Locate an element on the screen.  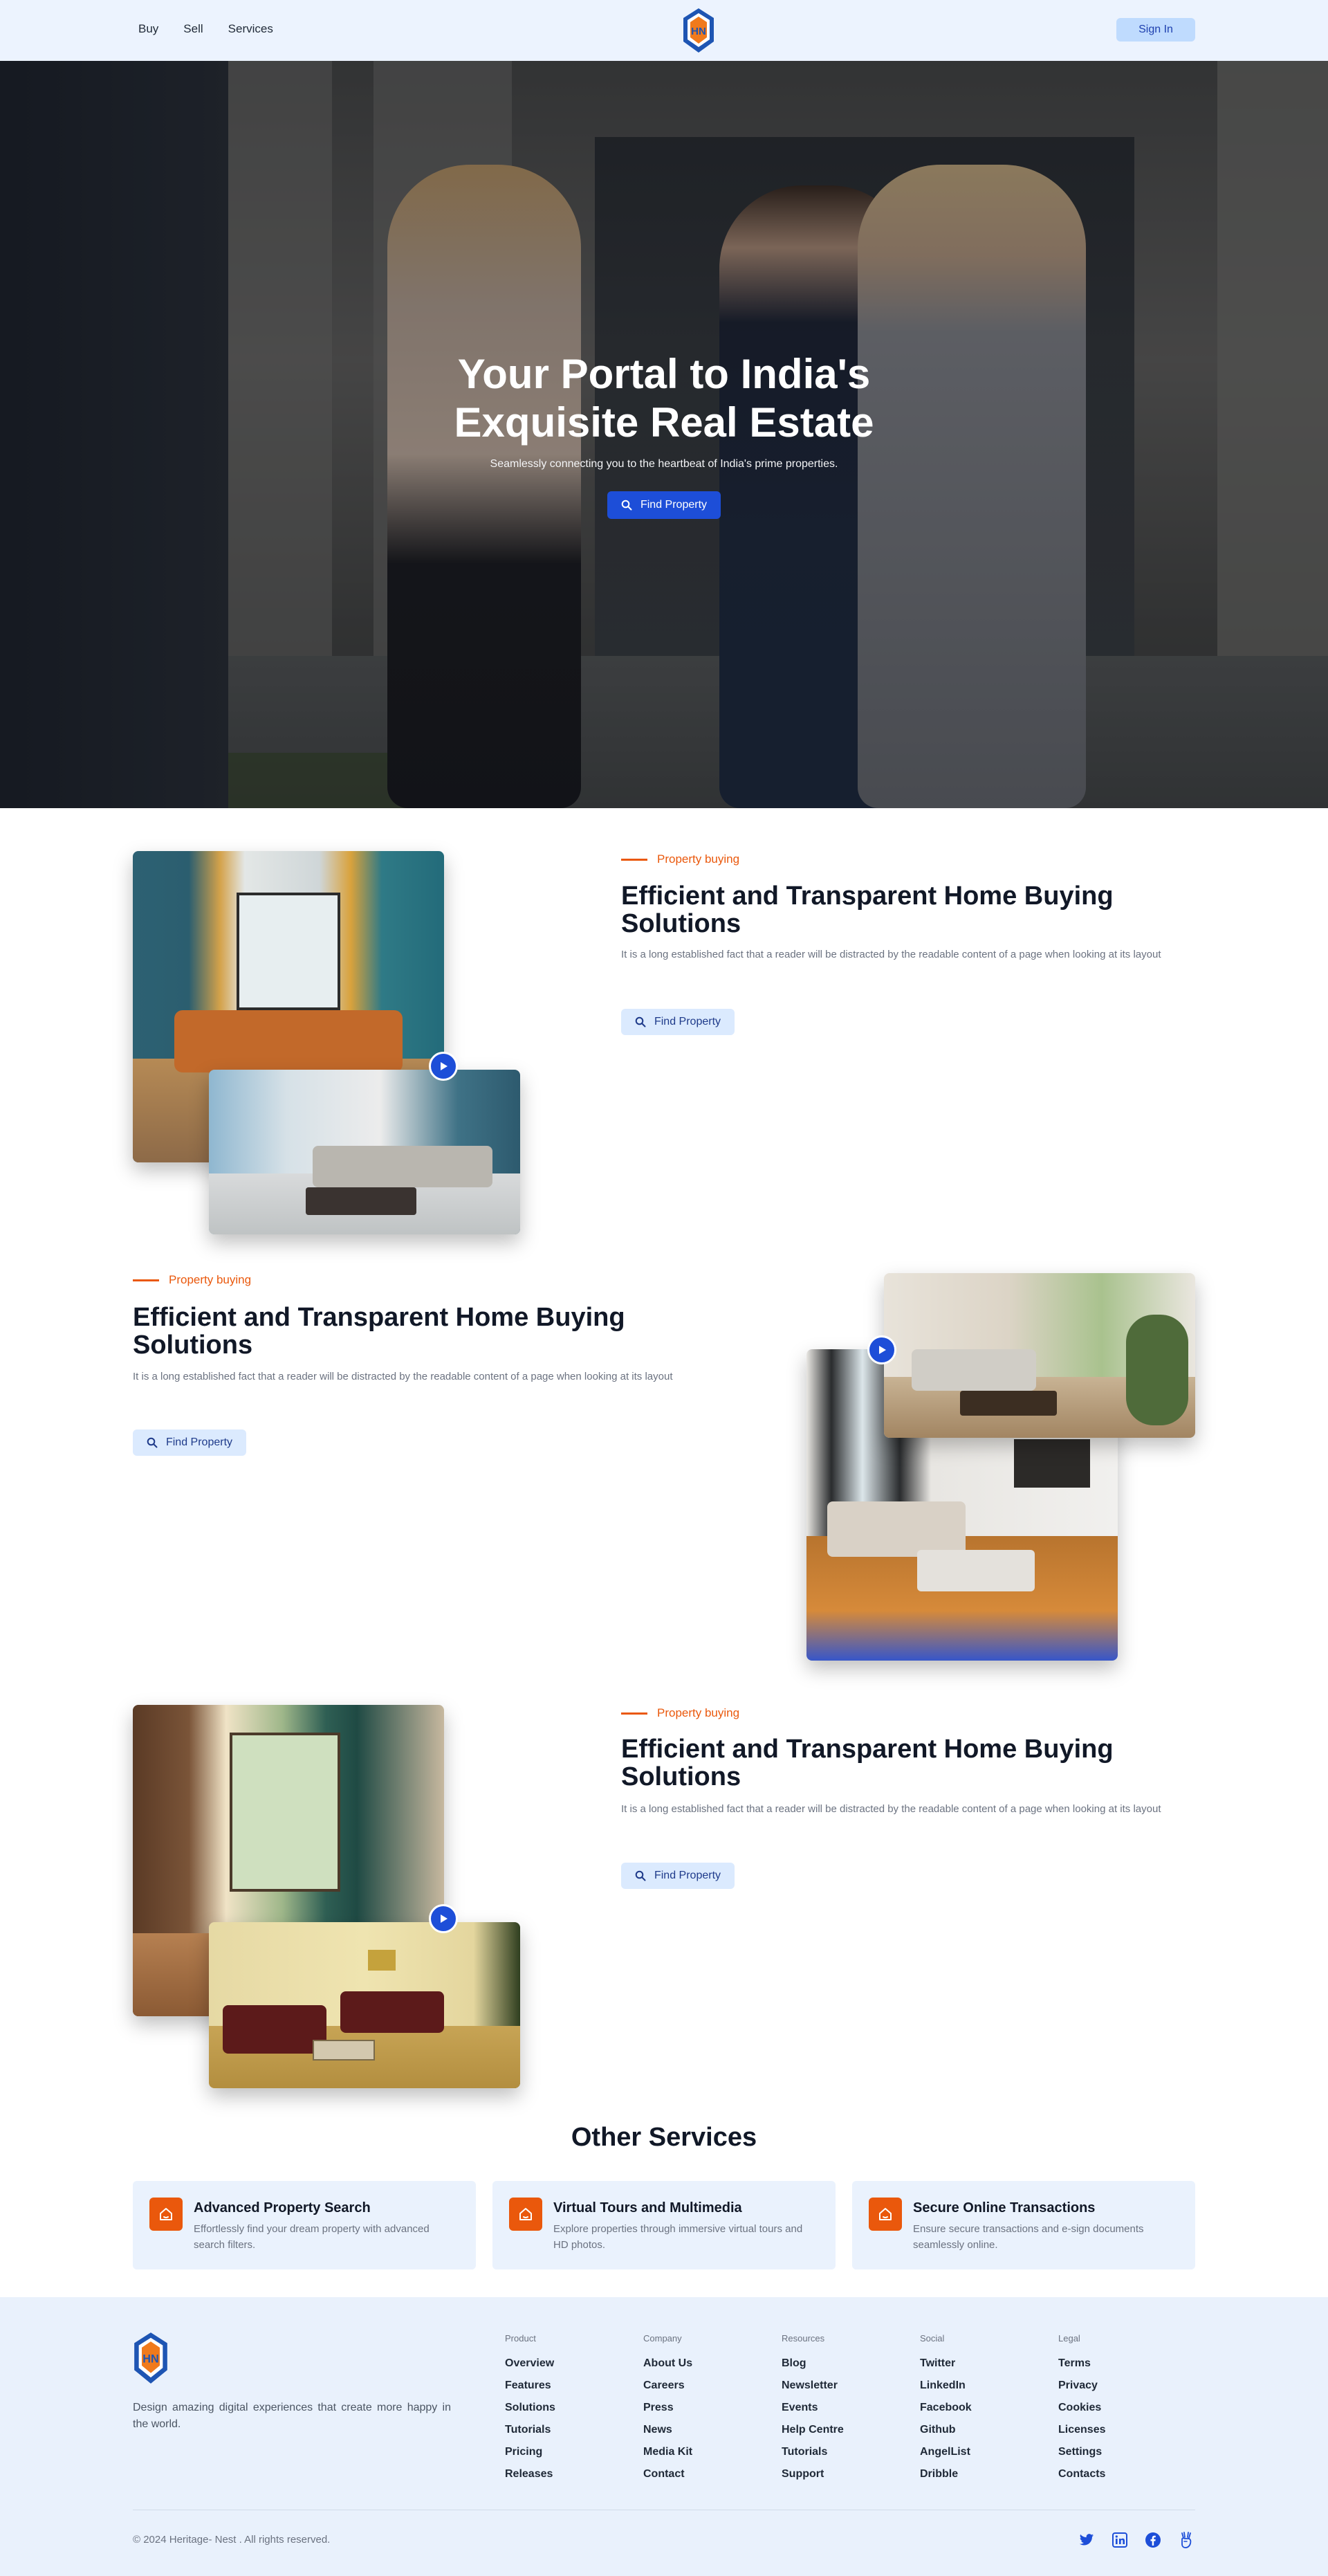
footer-link: Events is located at coordinates (813, 2408).